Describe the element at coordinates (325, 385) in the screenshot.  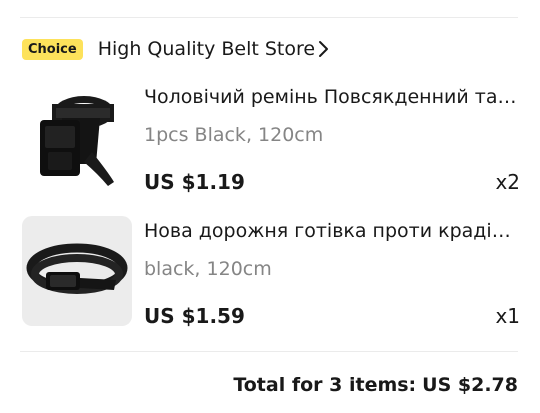
I see `total-label: Total for 3 items:` at that location.